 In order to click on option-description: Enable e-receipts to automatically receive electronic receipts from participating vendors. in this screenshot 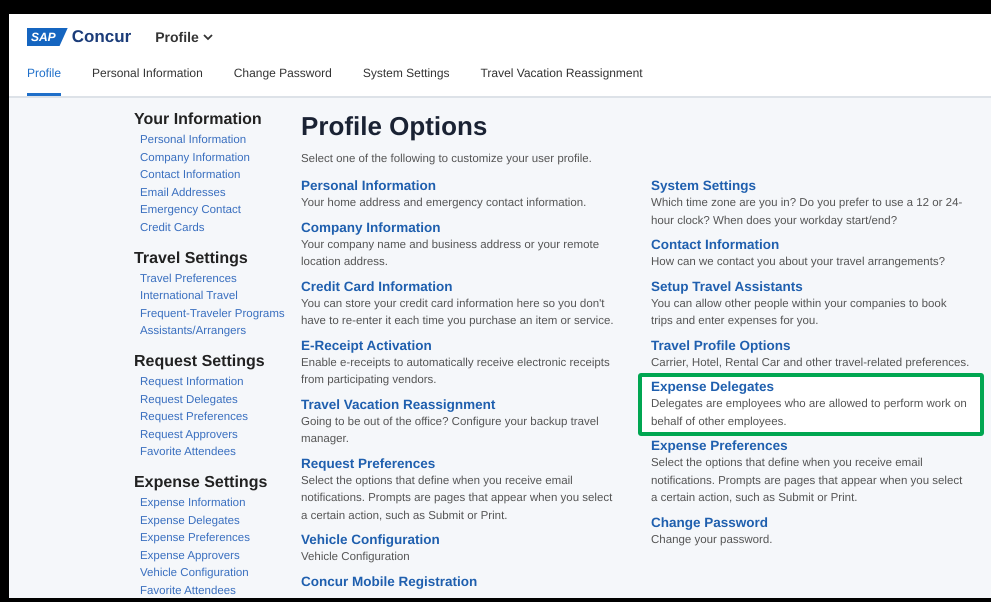, I will do `click(456, 372)`.